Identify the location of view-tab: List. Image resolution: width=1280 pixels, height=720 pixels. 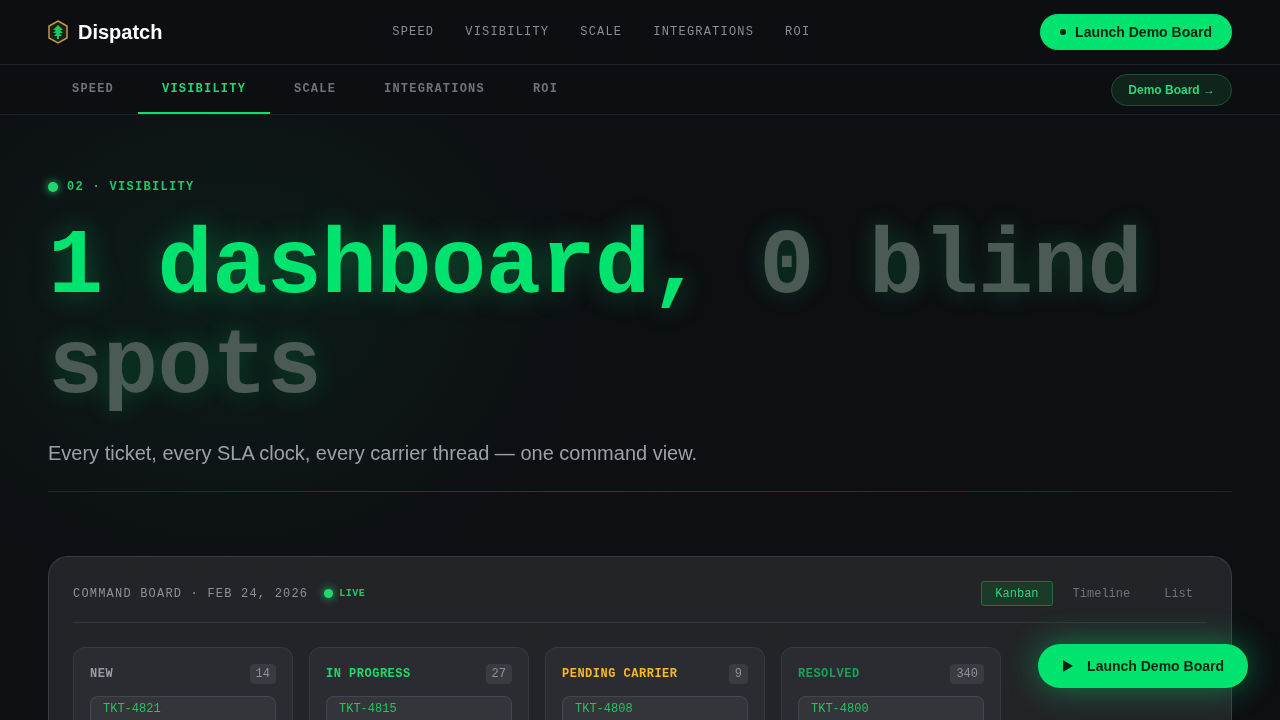
(1178, 593).